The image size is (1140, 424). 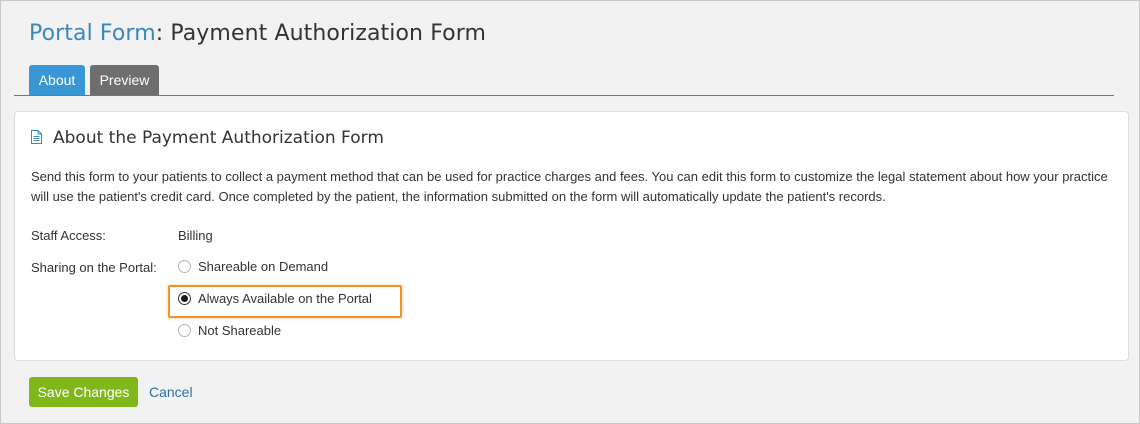 What do you see at coordinates (68, 235) in the screenshot?
I see `staff-access-label: Staff Access:` at bounding box center [68, 235].